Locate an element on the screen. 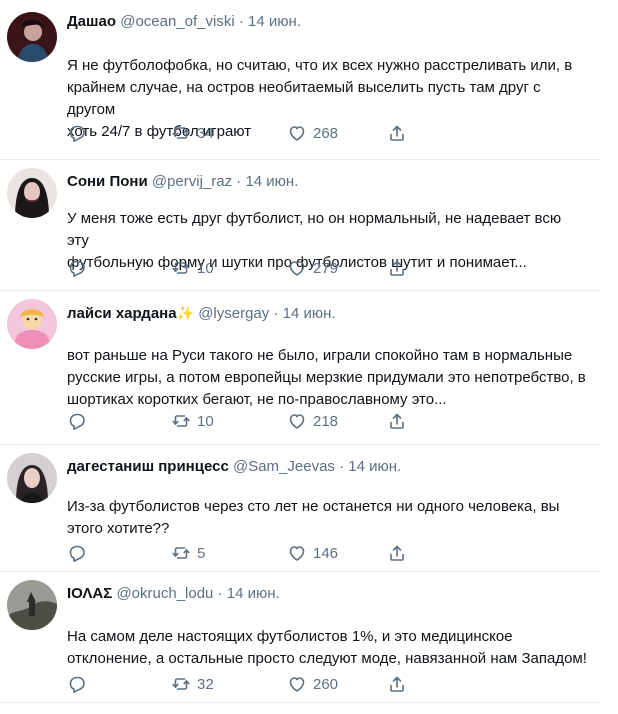 The image size is (618, 714). display-name: ΙΟΛΑΣ is located at coordinates (89, 593).